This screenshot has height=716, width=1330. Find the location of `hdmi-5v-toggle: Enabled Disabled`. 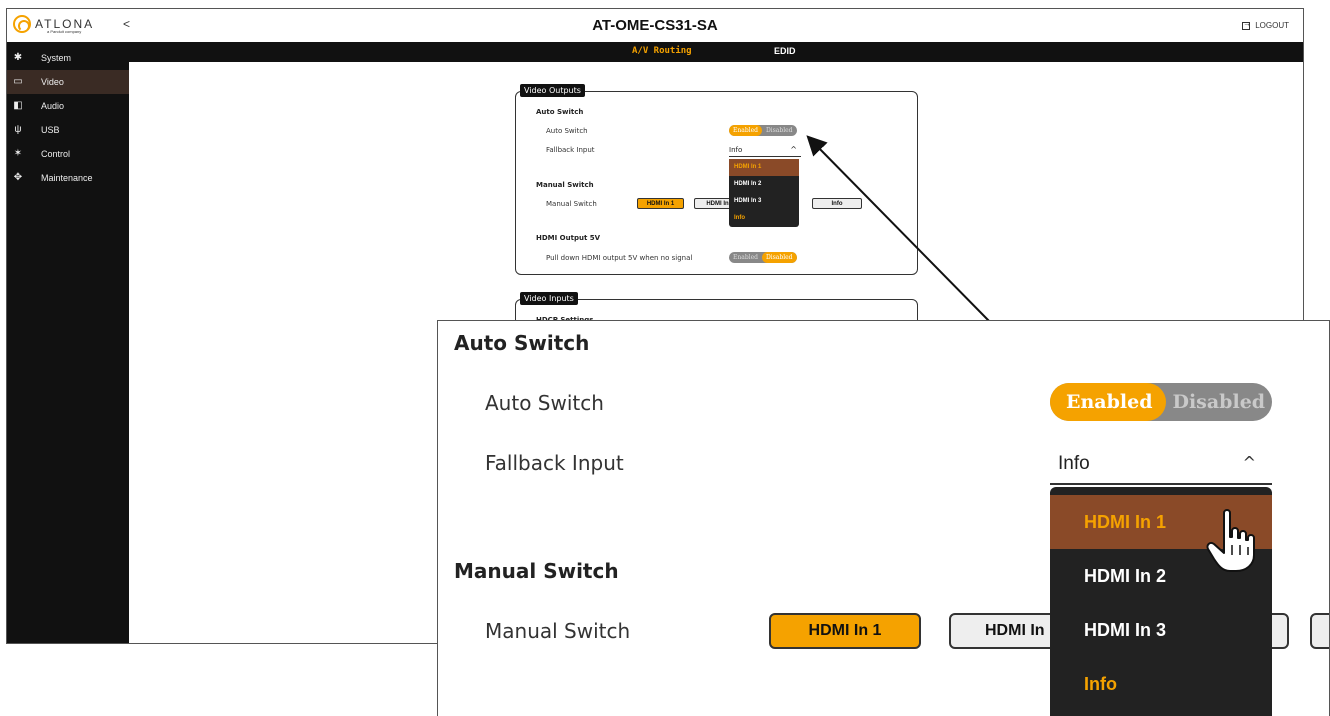

hdmi-5v-toggle: Enabled Disabled is located at coordinates (763, 257).